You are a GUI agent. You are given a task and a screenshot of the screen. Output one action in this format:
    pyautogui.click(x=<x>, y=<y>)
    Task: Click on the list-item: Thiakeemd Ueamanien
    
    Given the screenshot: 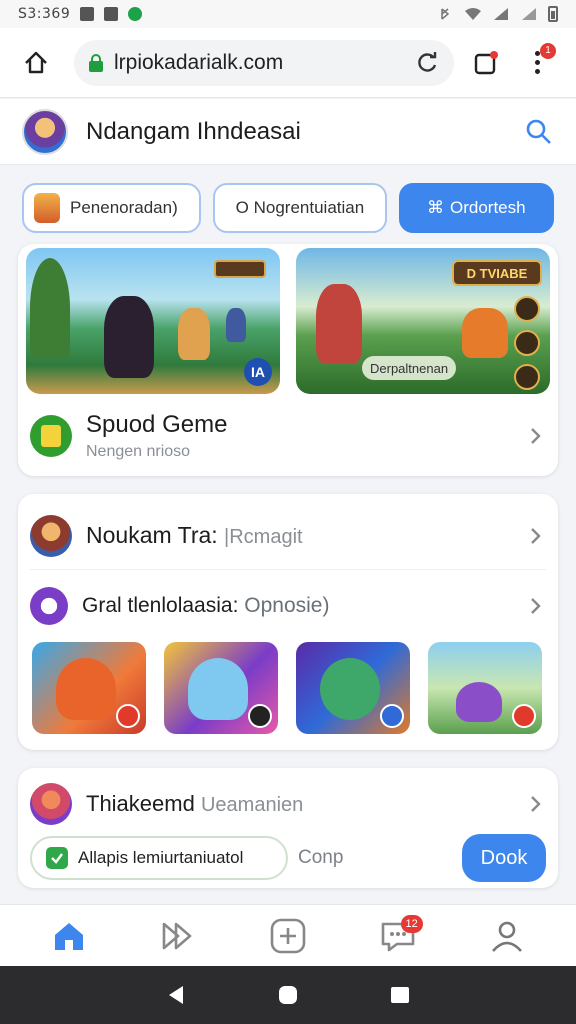 What is the action you would take?
    pyautogui.click(x=288, y=804)
    